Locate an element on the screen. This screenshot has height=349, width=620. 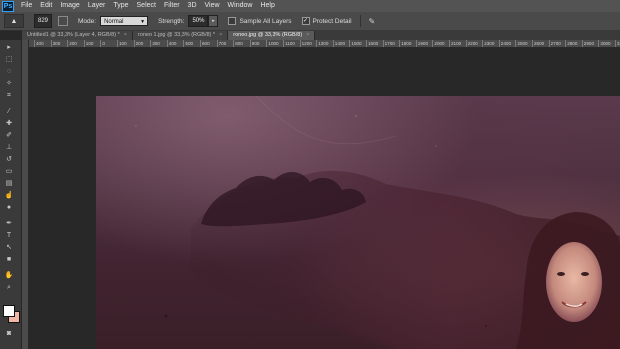
ruler-tick-label: 900 is located at coordinates (254, 43).